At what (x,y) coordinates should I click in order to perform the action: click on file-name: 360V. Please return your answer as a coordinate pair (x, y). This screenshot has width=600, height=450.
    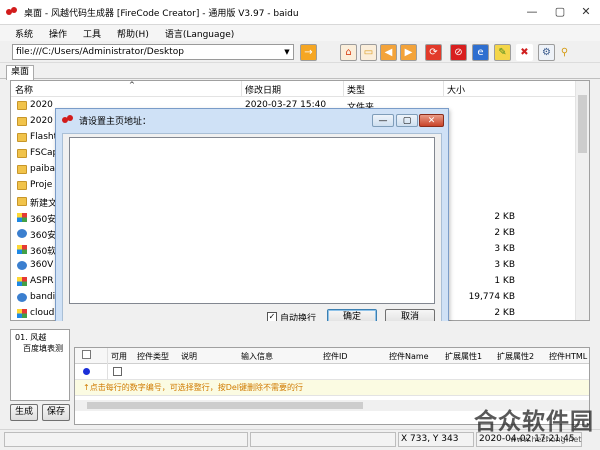
    Looking at the image, I should click on (42, 265).